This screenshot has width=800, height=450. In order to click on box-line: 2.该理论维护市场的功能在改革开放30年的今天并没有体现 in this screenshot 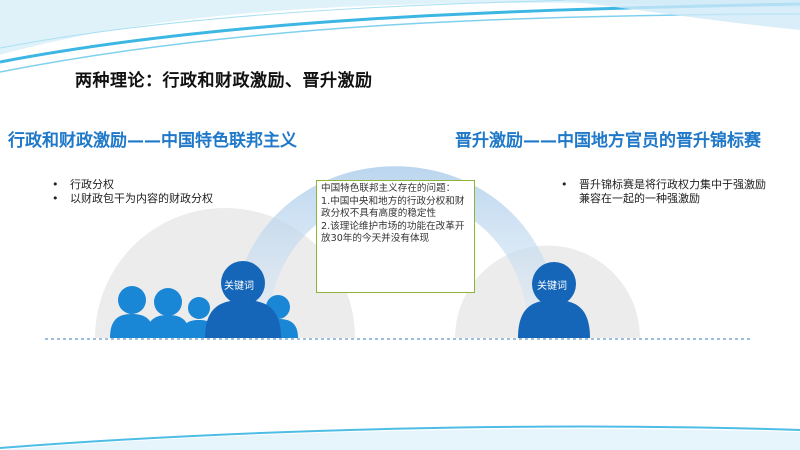, I will do `click(393, 232)`.